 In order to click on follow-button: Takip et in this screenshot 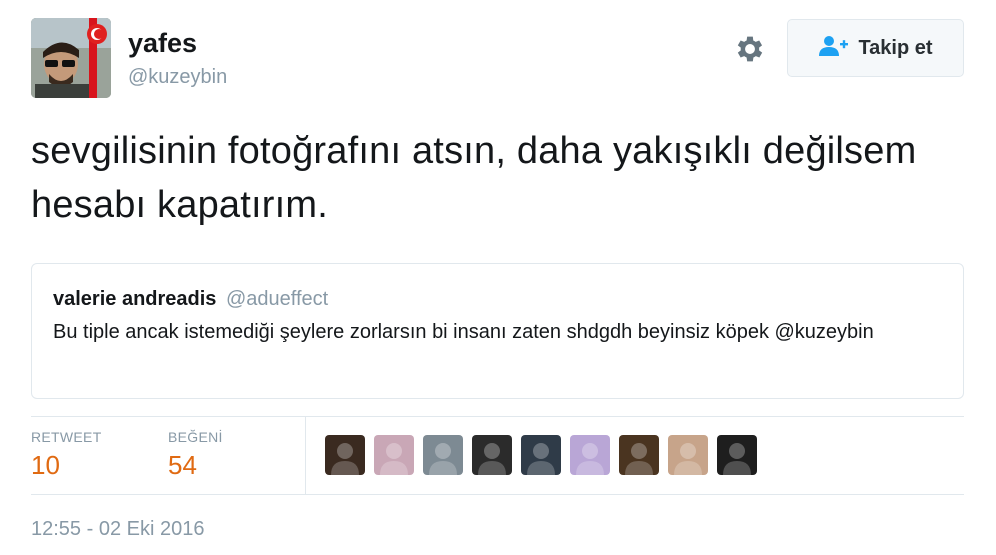, I will do `click(875, 48)`.